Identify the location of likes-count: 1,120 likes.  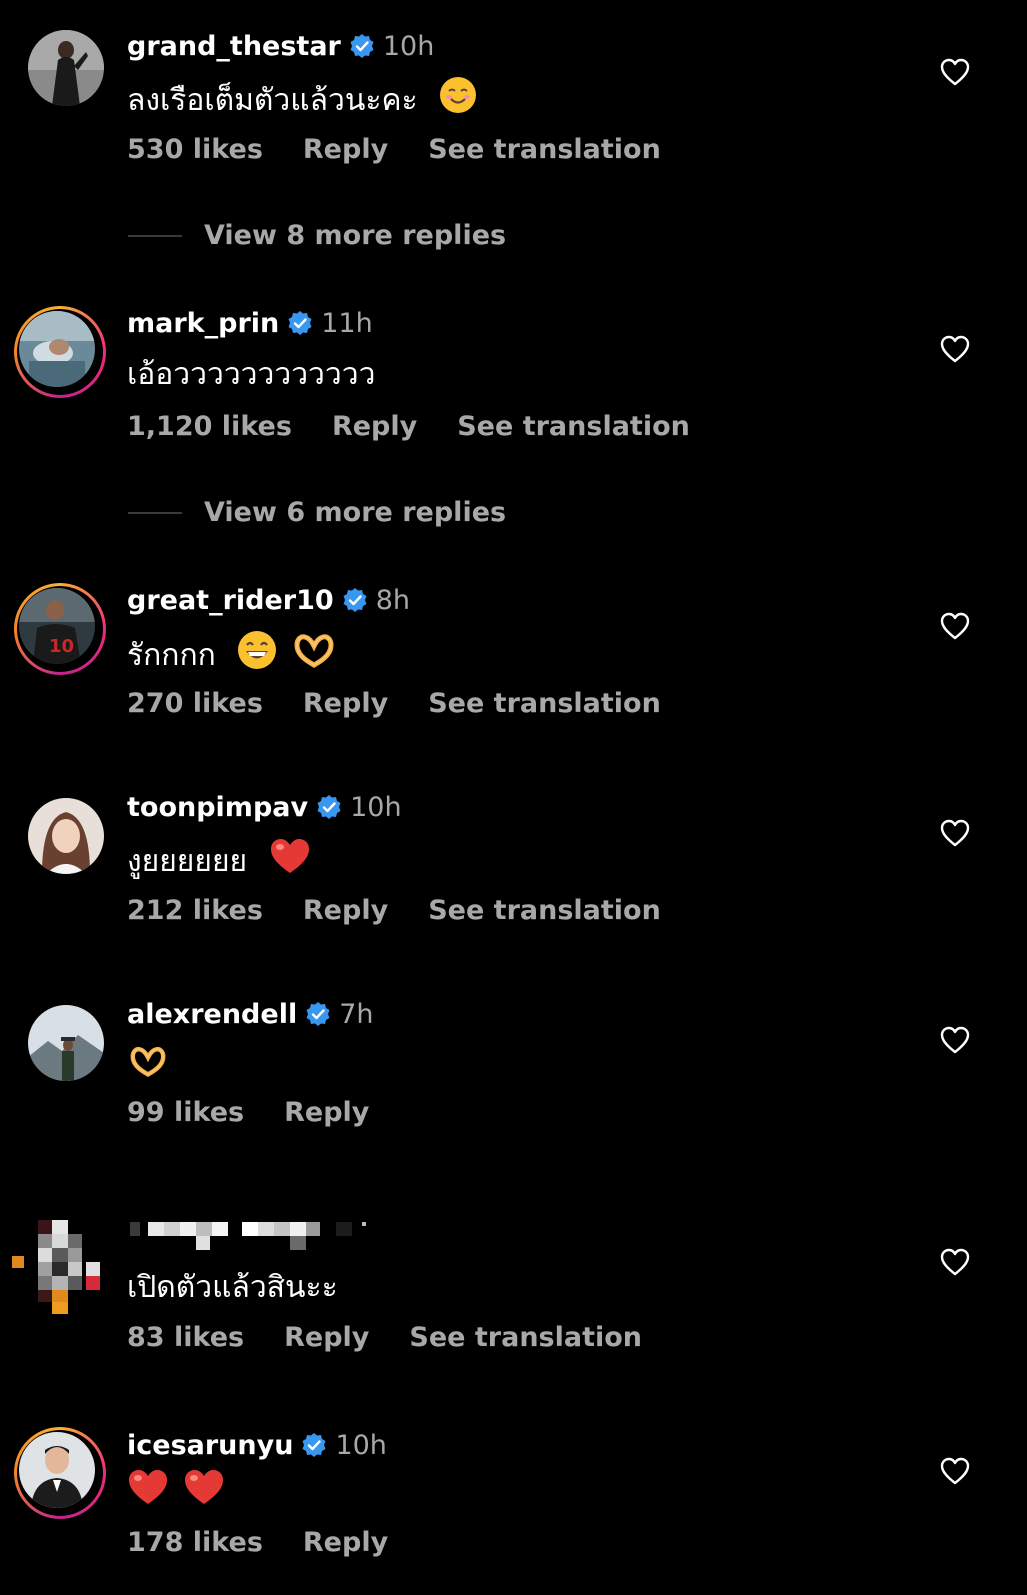
(209, 426).